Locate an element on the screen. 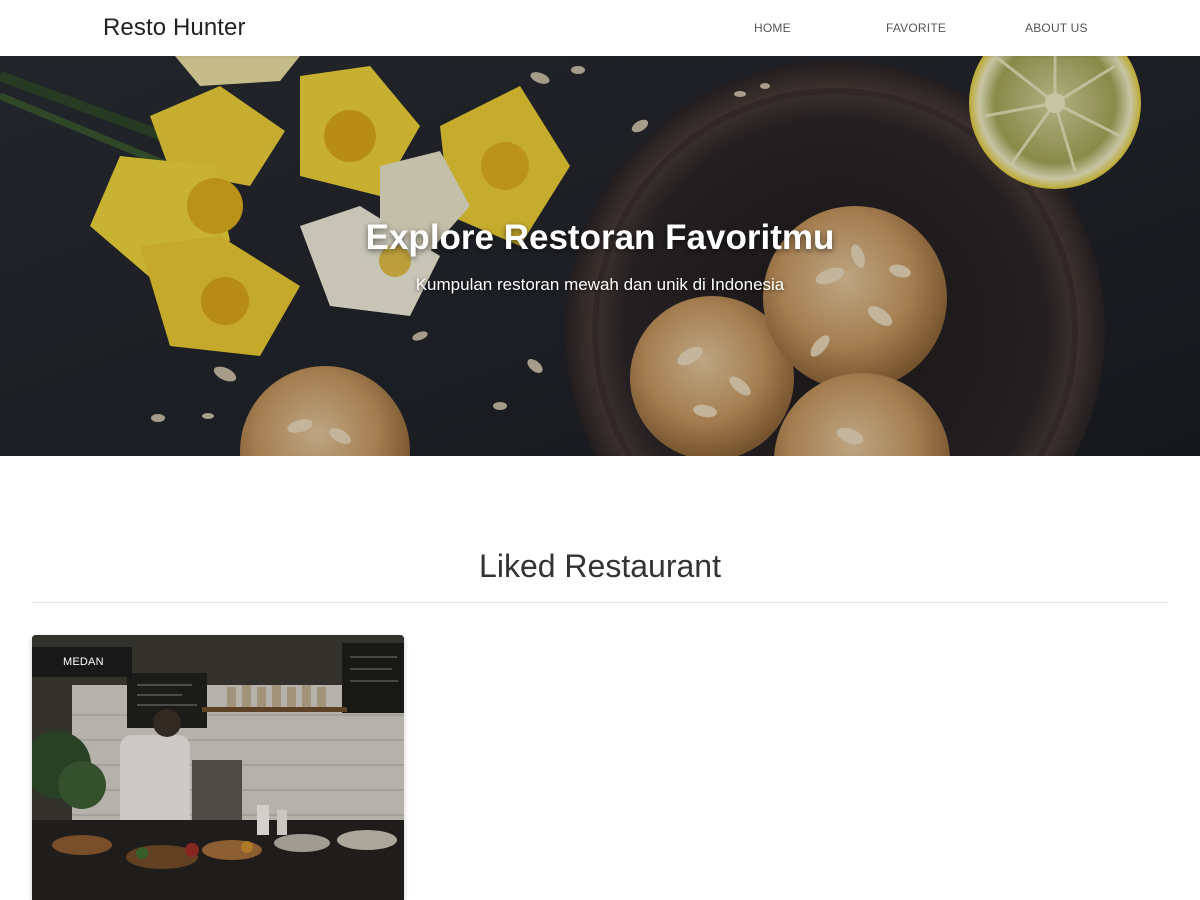  nav-home-link: HOME is located at coordinates (772, 28).